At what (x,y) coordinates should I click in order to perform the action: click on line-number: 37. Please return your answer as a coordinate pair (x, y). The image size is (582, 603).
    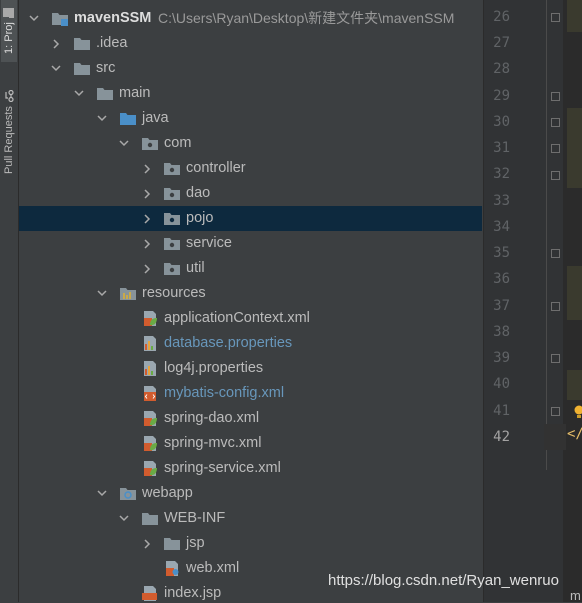
    Looking at the image, I should click on (497, 306).